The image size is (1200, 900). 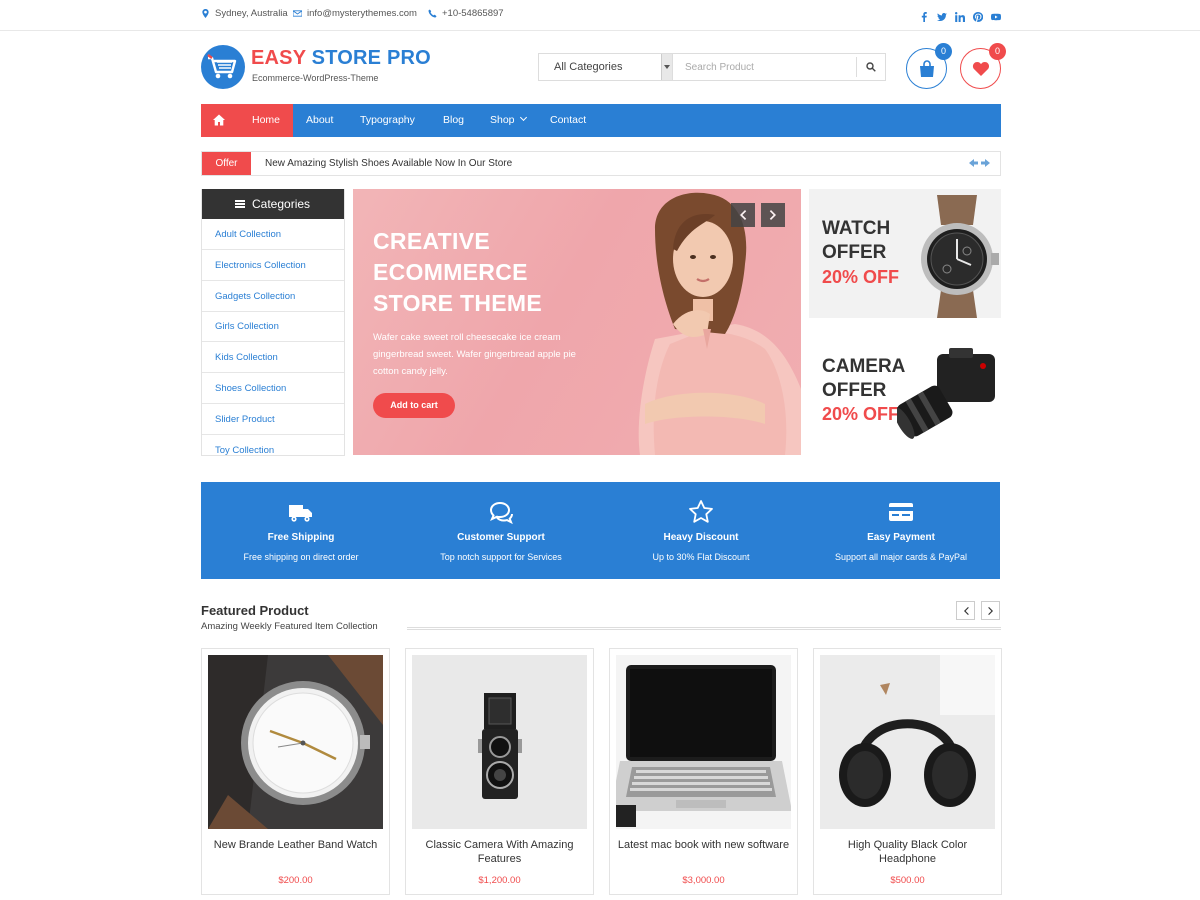 What do you see at coordinates (273, 204) in the screenshot?
I see `category-menu-header: Categories` at bounding box center [273, 204].